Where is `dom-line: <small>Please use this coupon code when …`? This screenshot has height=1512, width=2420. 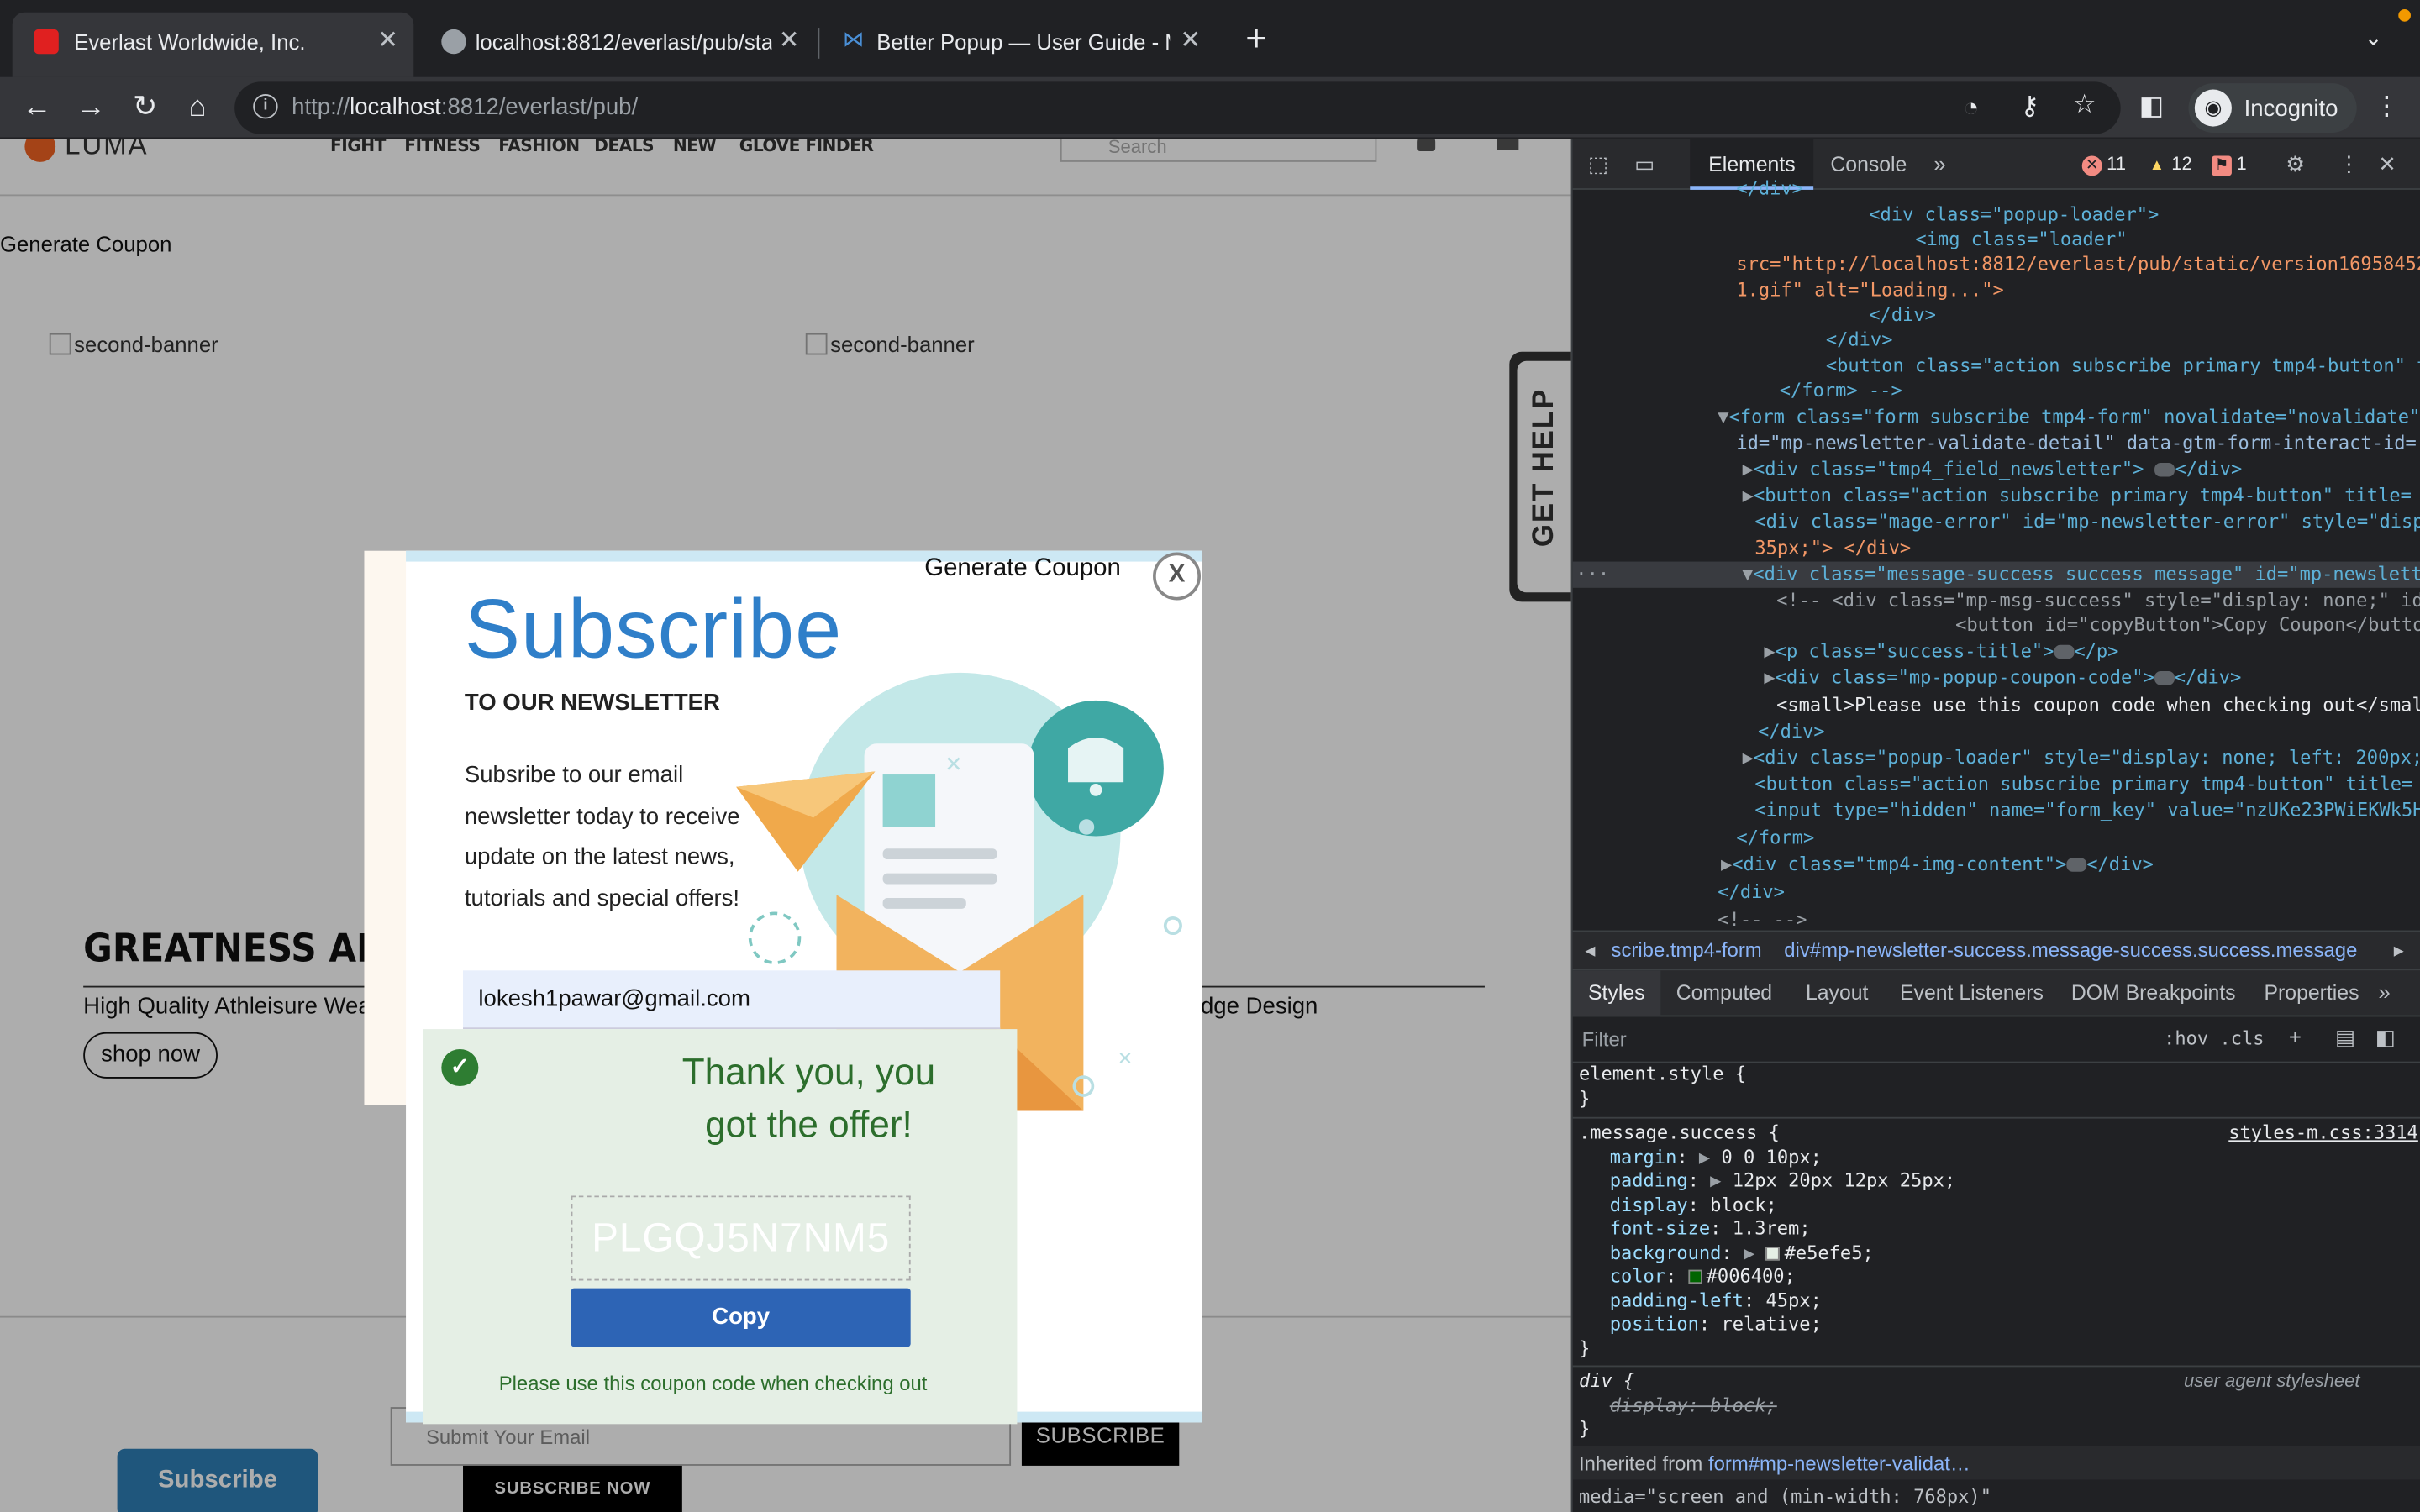
dom-line: <small>Please use this coupon code when … is located at coordinates (2098, 706).